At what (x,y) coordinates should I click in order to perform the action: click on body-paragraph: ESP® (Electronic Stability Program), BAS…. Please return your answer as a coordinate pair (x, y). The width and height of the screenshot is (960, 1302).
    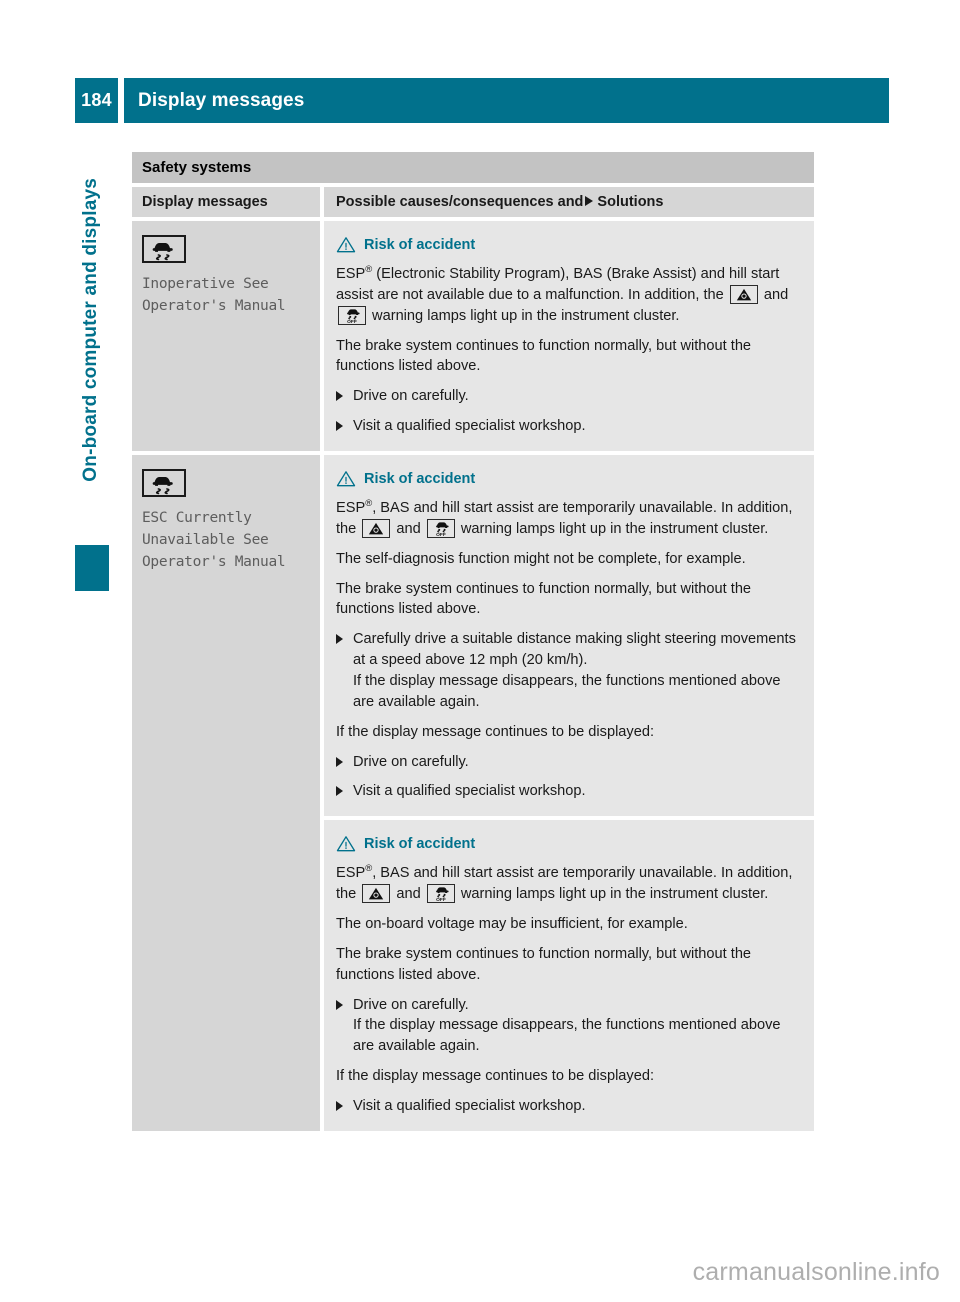
    Looking at the image, I should click on (568, 295).